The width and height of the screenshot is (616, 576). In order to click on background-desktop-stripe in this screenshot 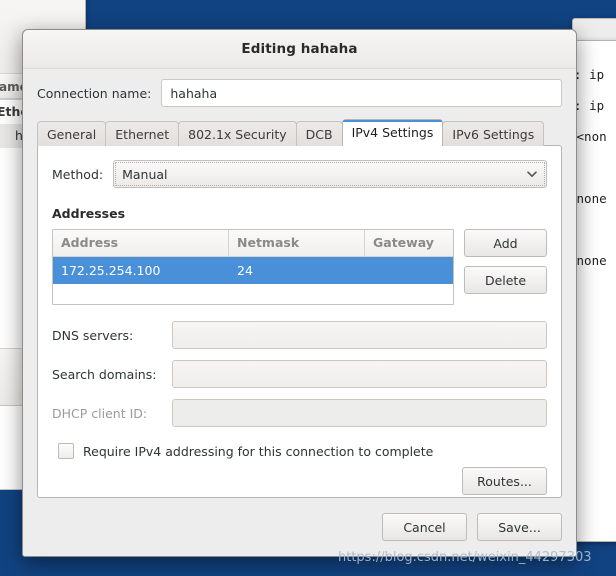, I will do `click(594, 10)`.